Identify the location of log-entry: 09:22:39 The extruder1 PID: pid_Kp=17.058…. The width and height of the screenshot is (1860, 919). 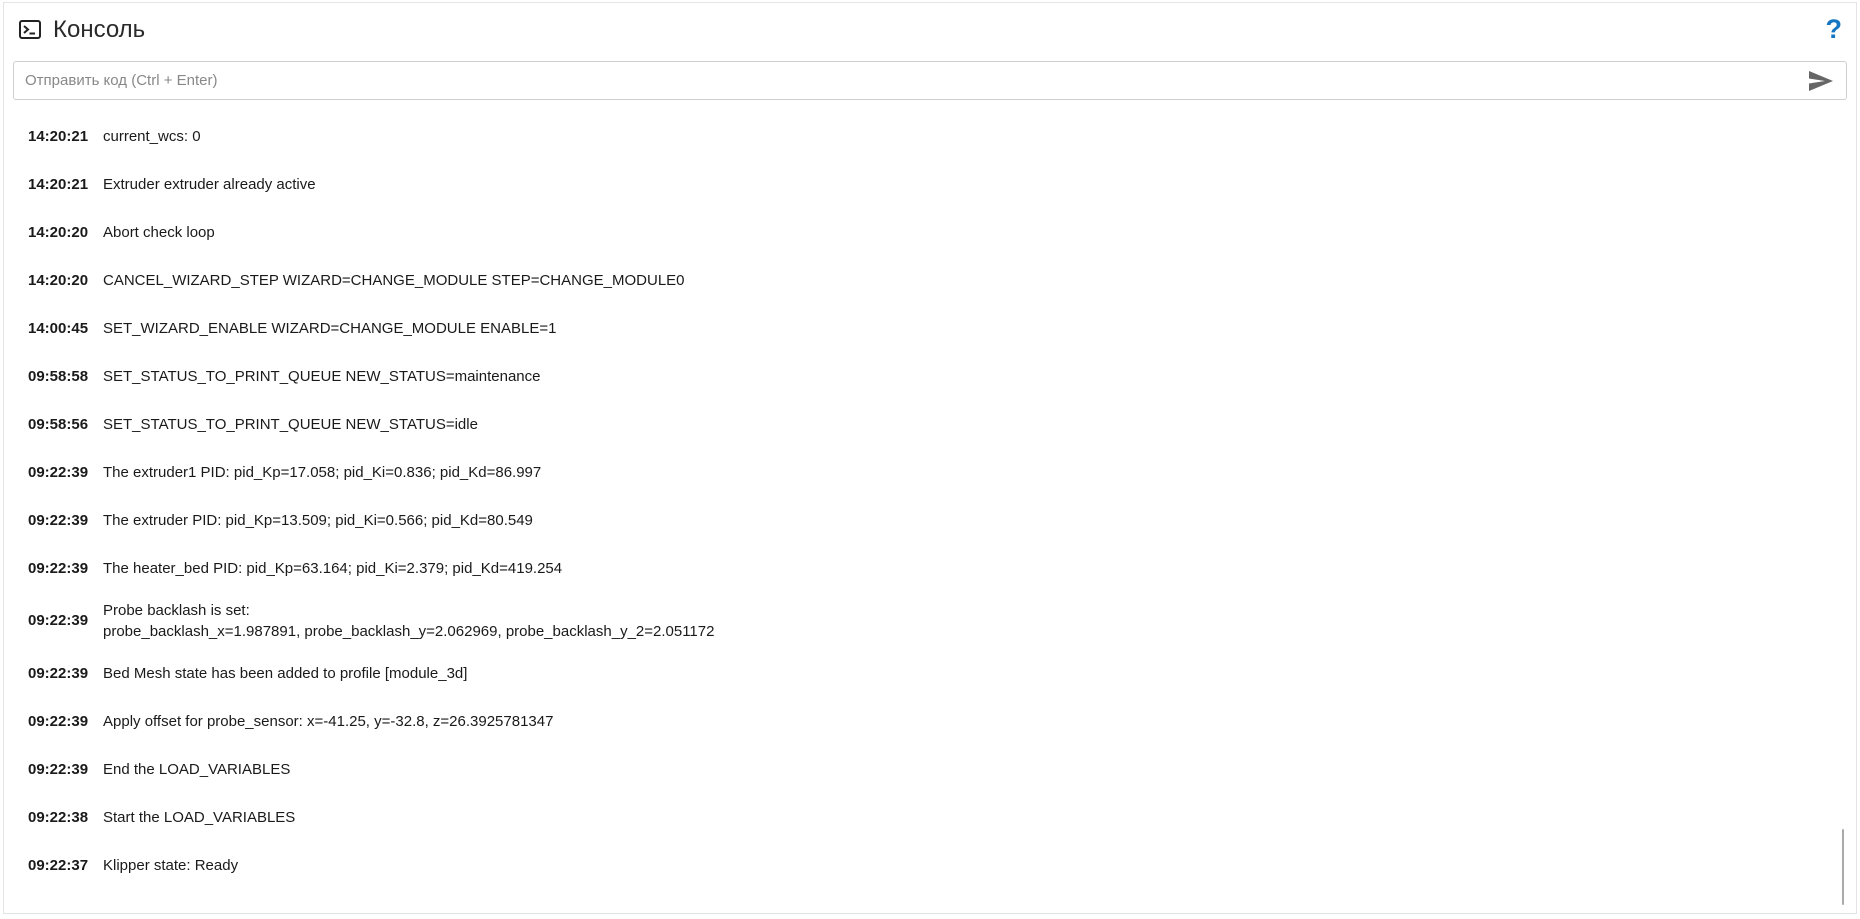
(919, 472).